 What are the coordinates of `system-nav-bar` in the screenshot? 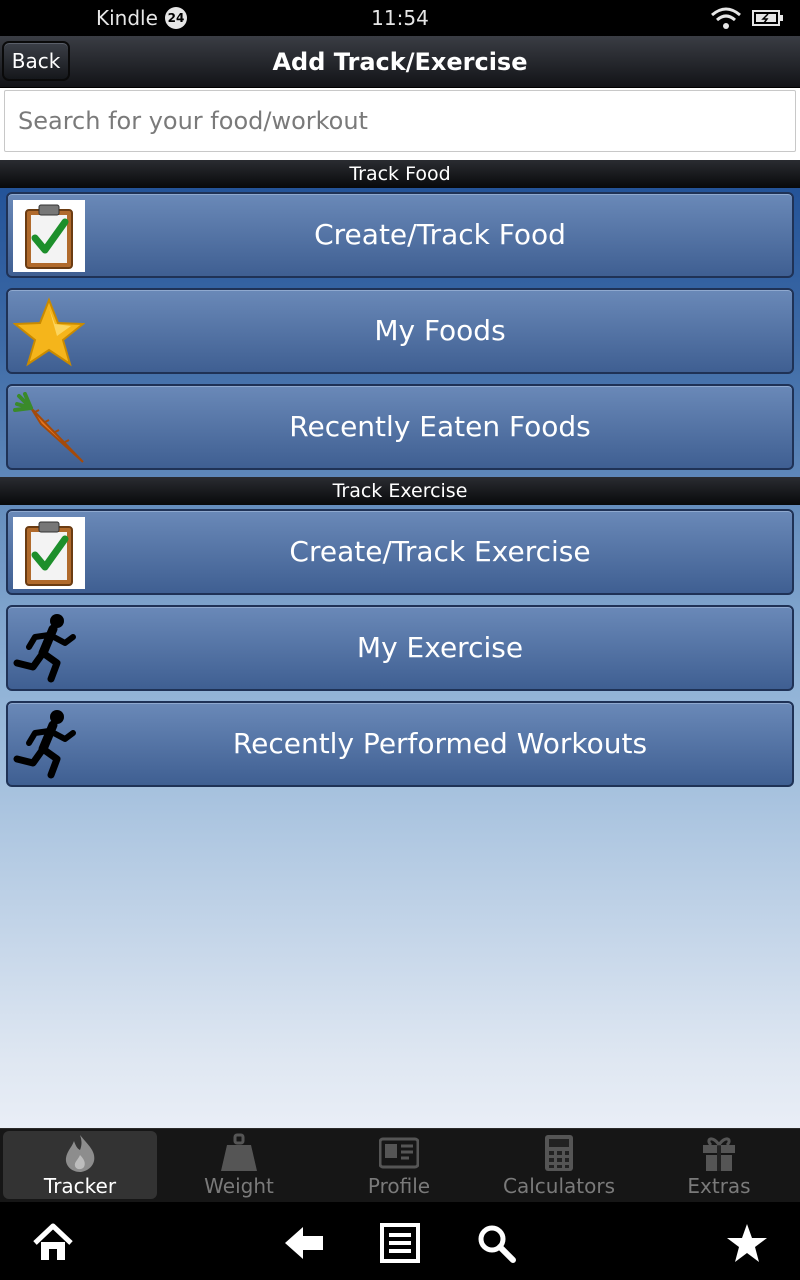 It's located at (400, 1241).